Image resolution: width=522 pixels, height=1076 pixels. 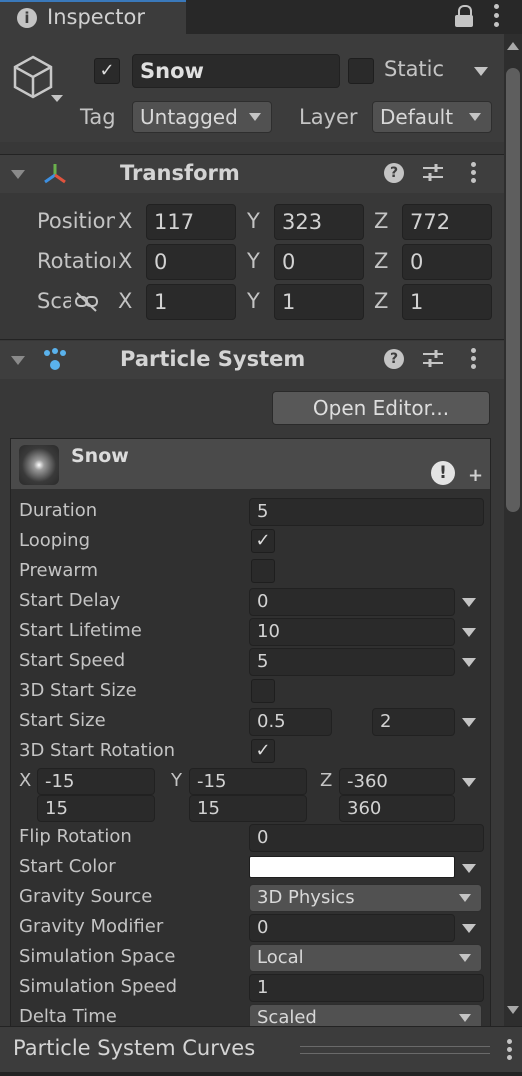 What do you see at coordinates (497, 17) in the screenshot?
I see `tab-menu-icon` at bounding box center [497, 17].